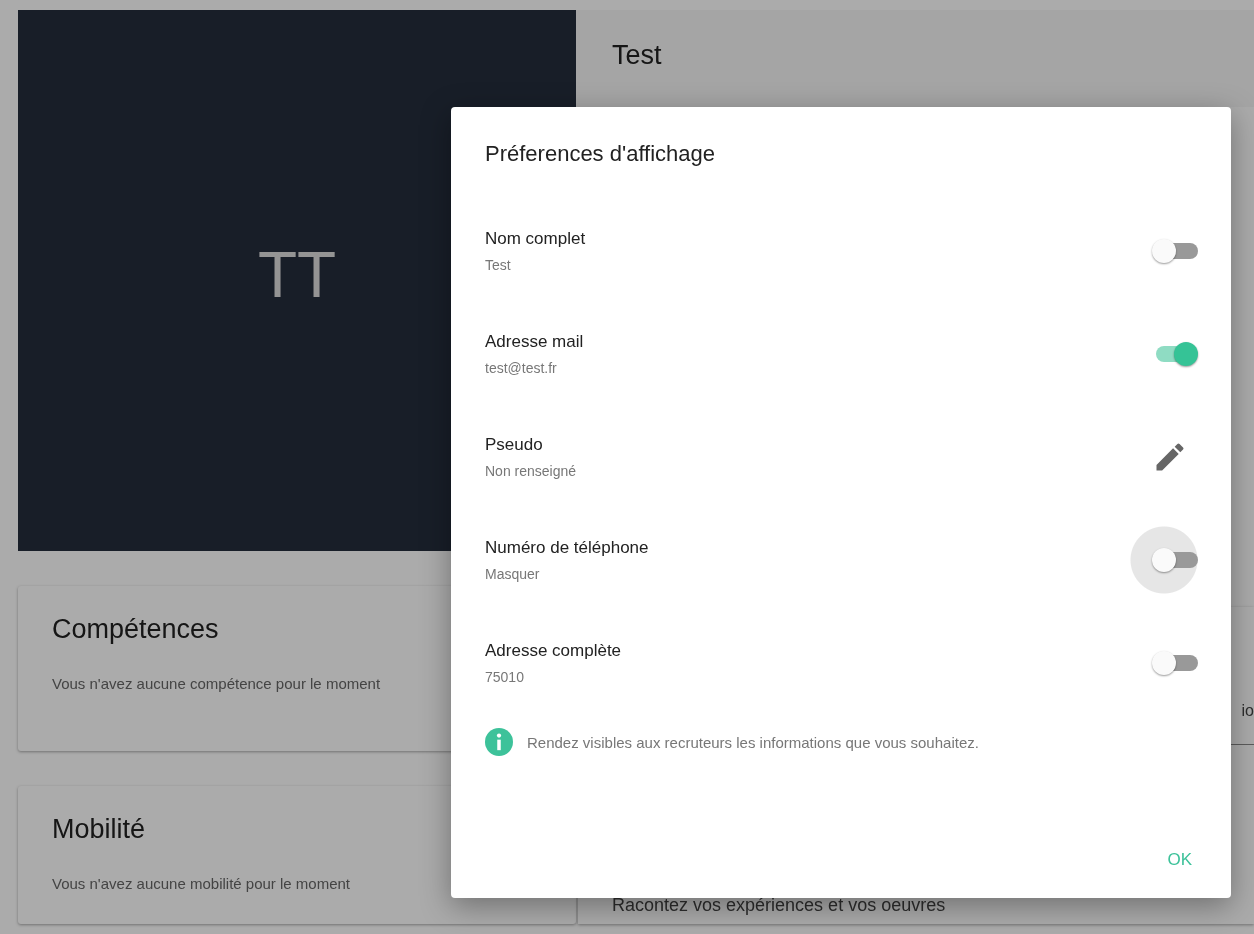  I want to click on setting-value: Masquer, so click(513, 573).